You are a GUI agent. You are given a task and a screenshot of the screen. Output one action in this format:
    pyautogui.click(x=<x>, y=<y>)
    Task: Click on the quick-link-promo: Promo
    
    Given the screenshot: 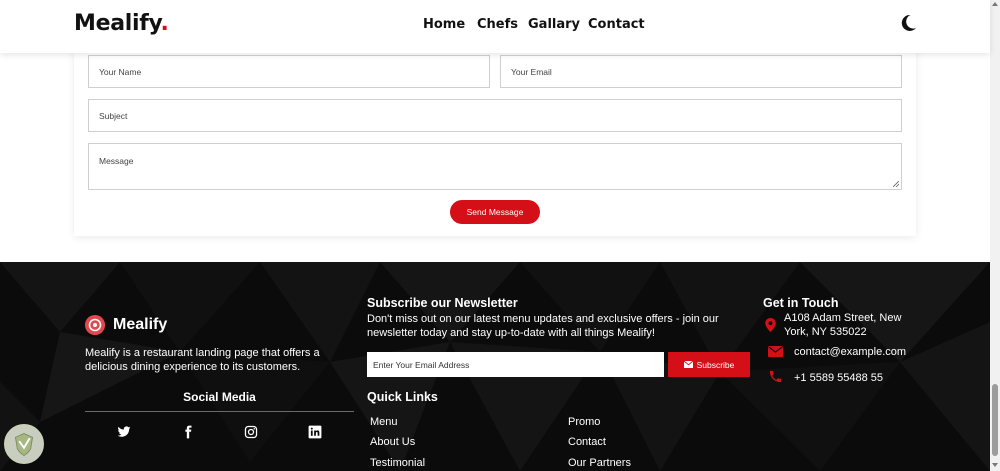 What is the action you would take?
    pyautogui.click(x=584, y=422)
    